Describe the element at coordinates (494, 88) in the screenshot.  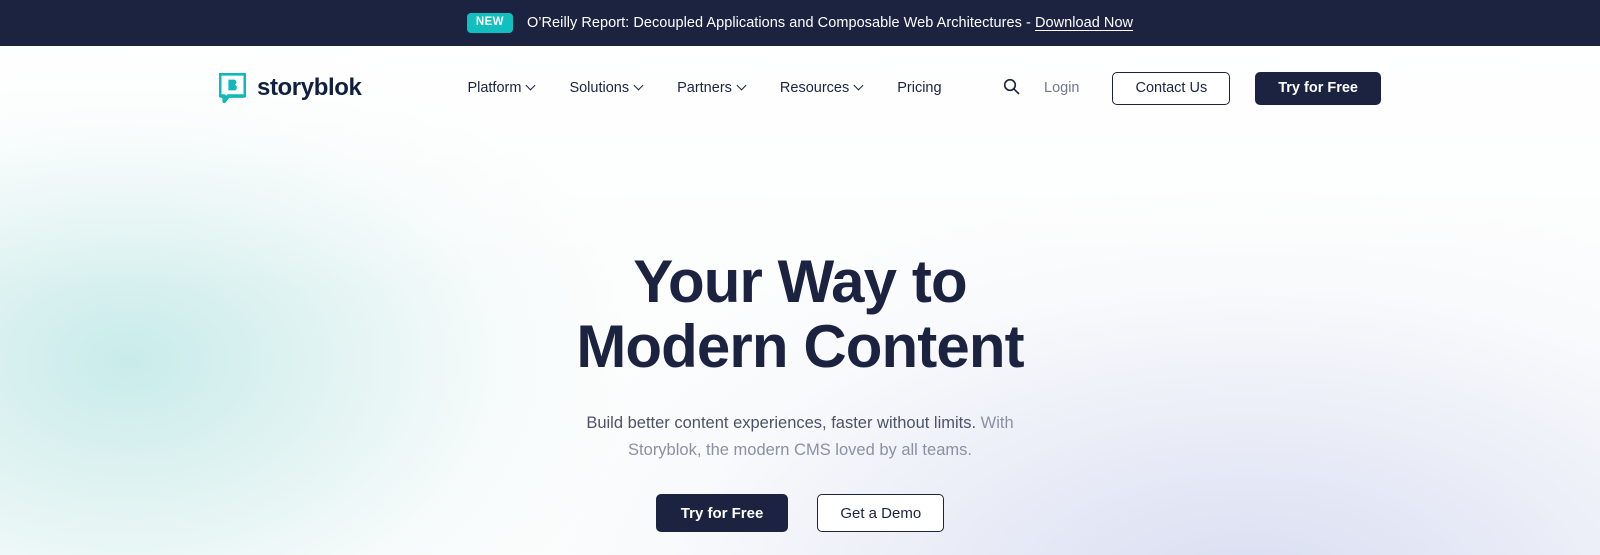
I see `nav-label: Platform` at that location.